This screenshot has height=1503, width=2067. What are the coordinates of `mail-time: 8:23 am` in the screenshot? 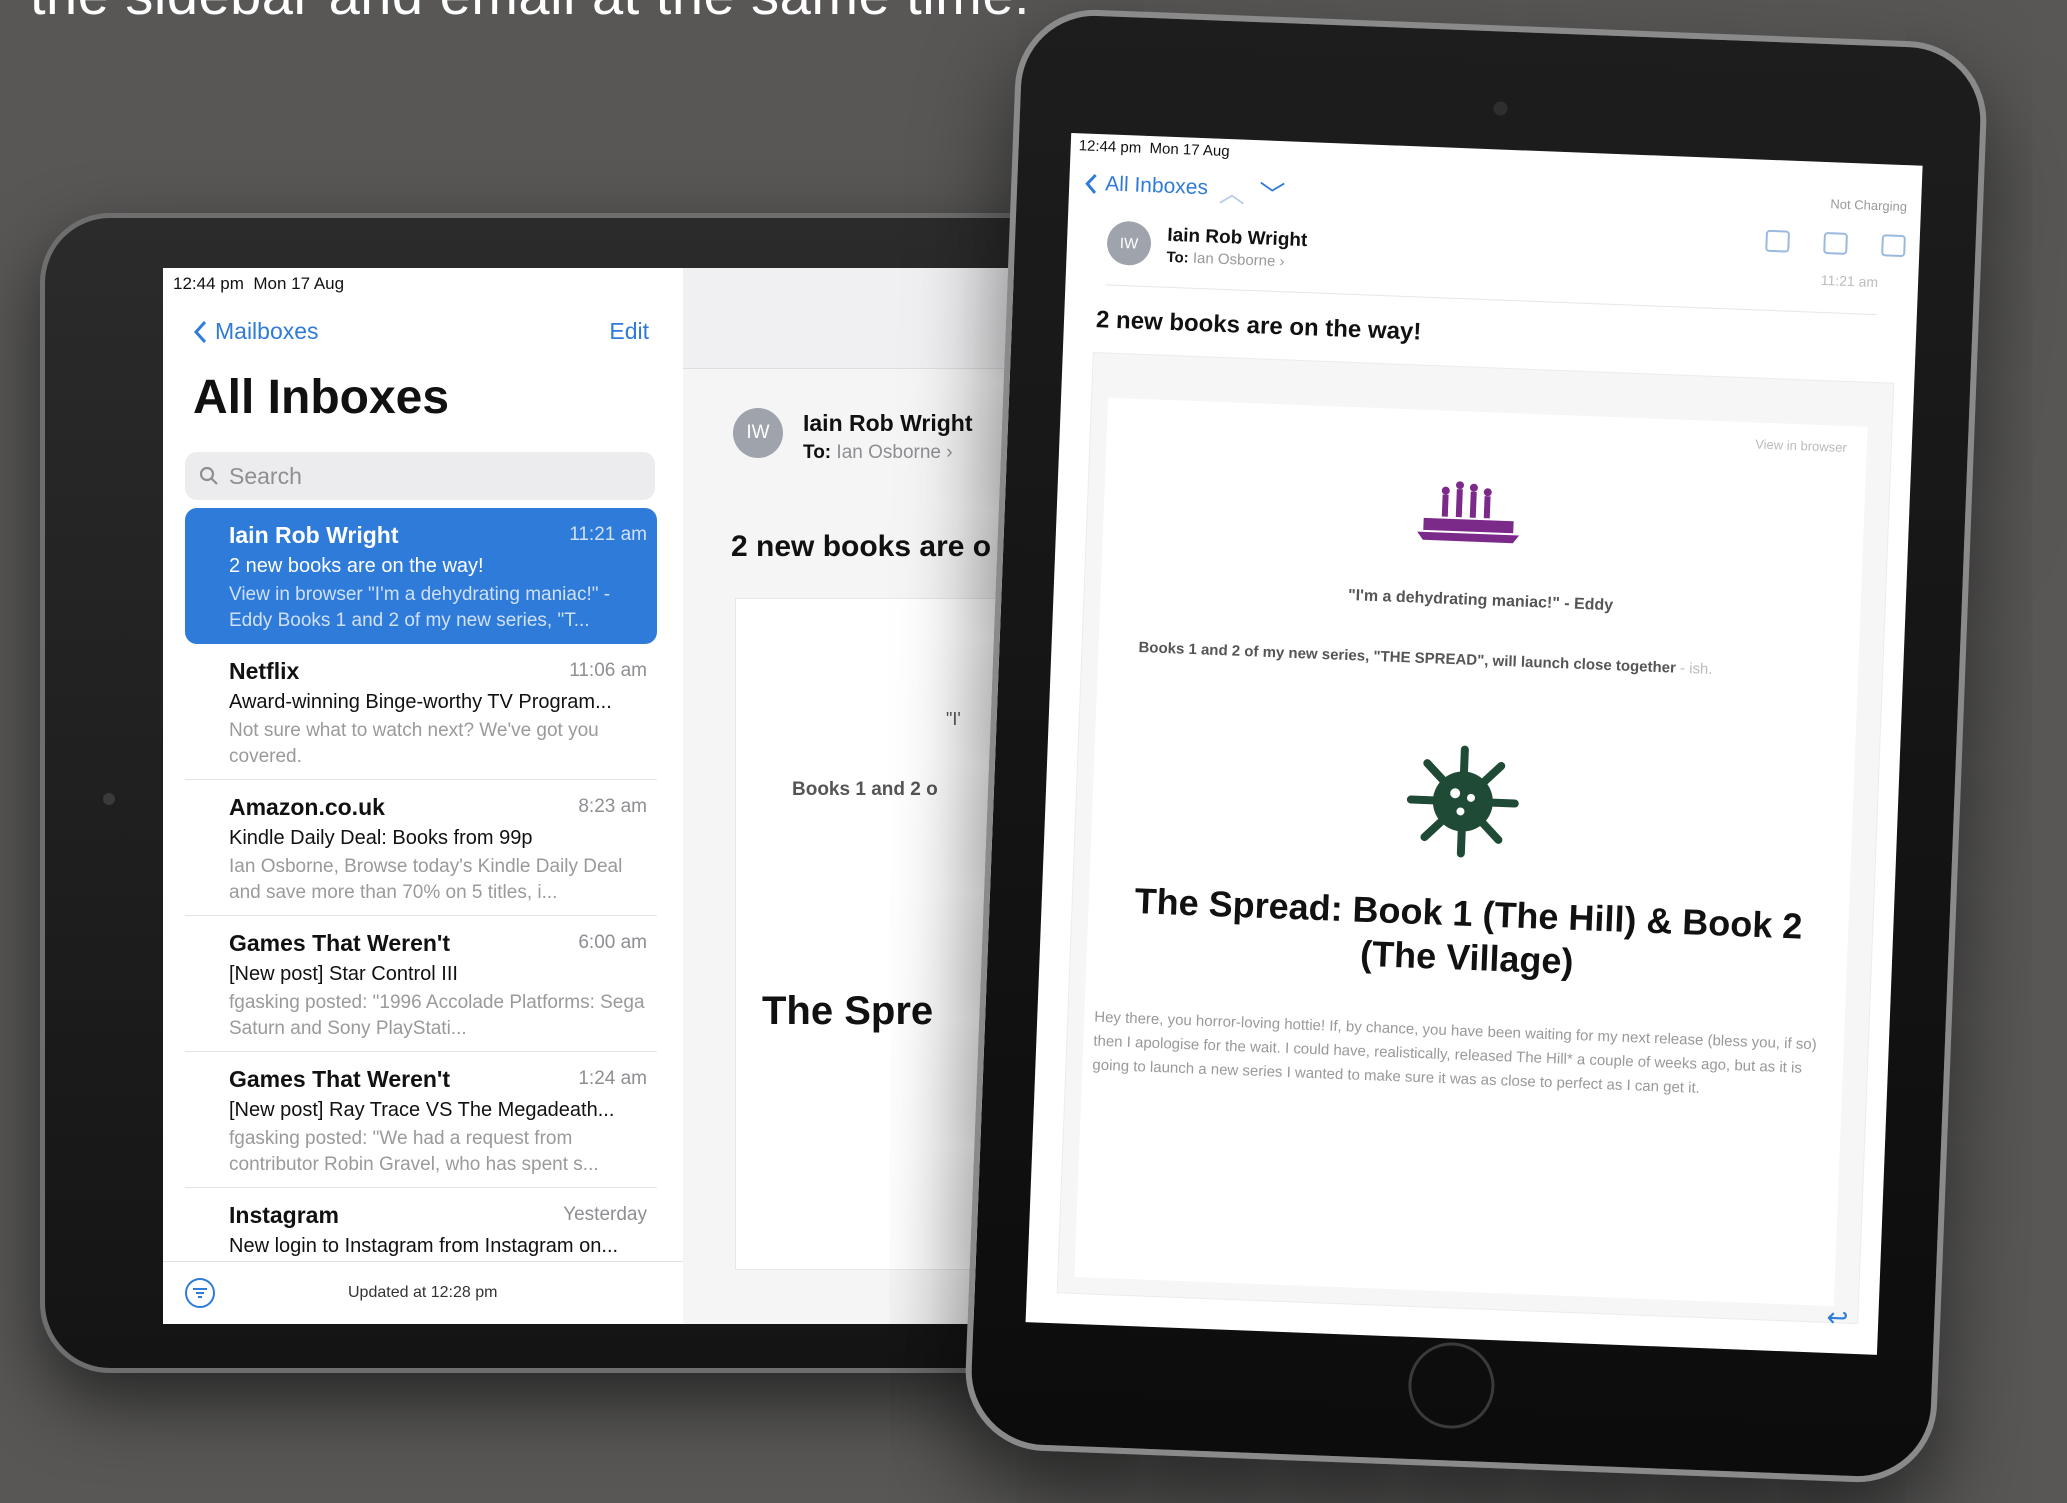 It's located at (612, 806).